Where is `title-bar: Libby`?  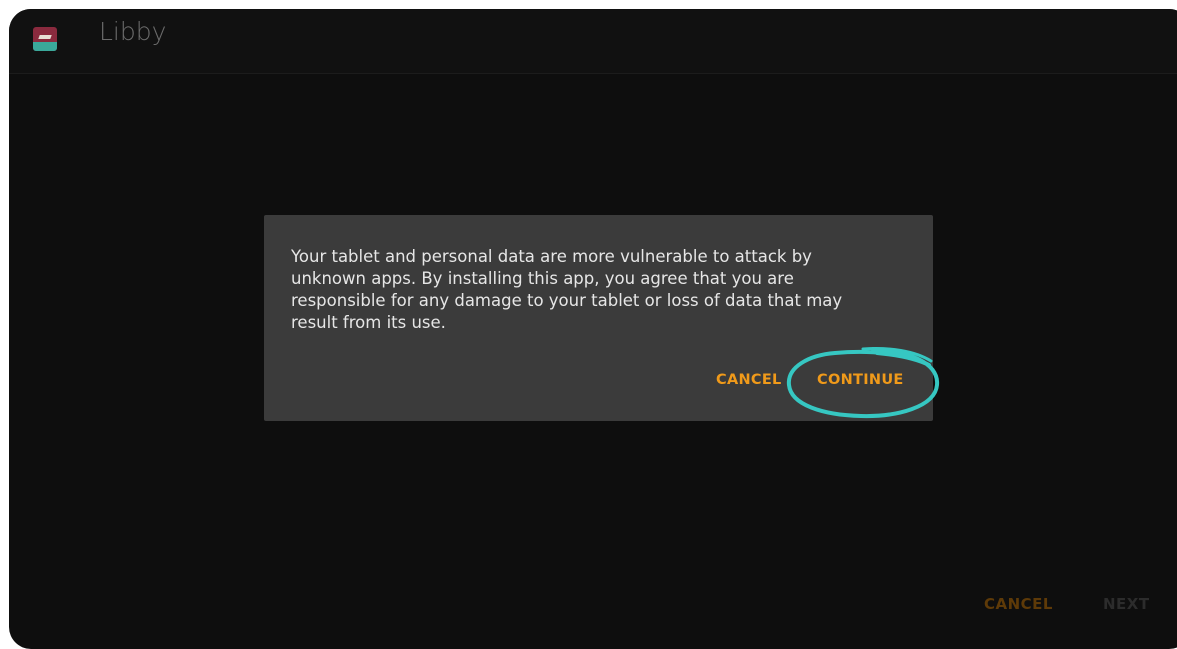 title-bar: Libby is located at coordinates (593, 41).